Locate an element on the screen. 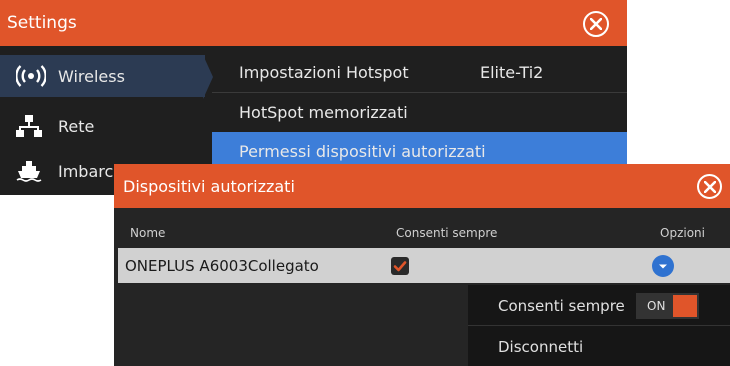  column-header-always-allow: Consenti sempre is located at coordinates (447, 233).